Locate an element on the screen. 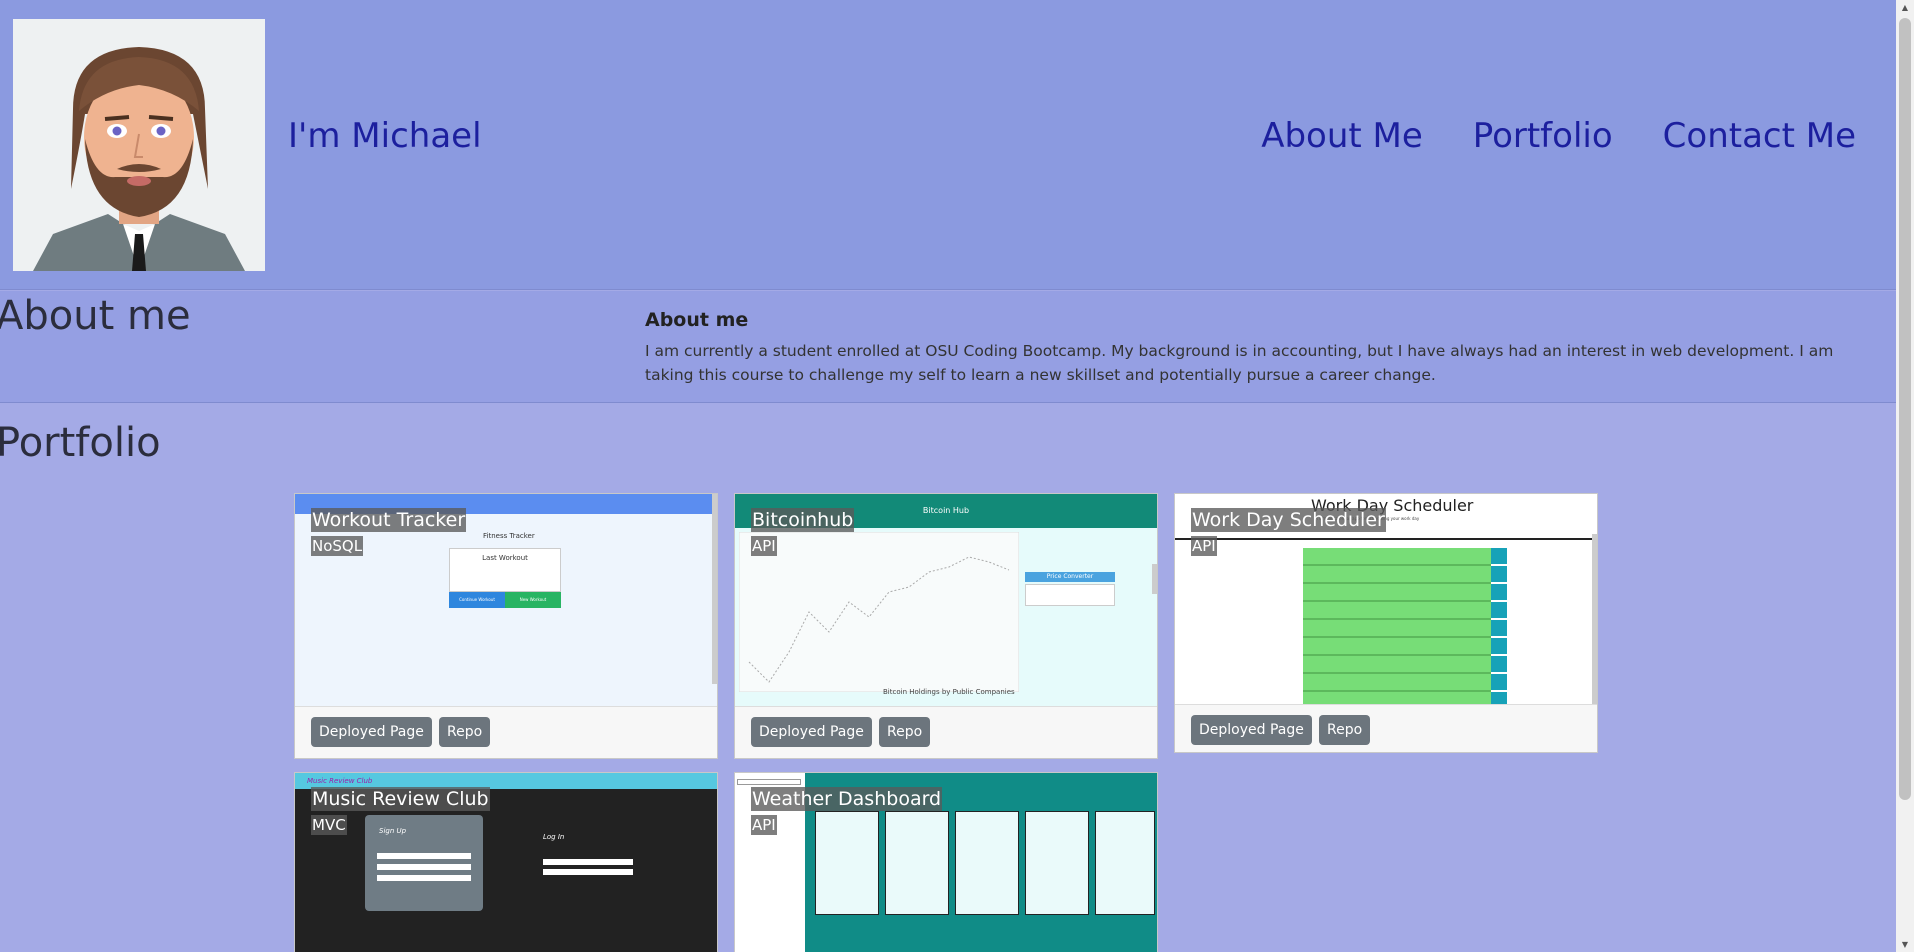 The width and height of the screenshot is (1914, 952). shot-line-chart is located at coordinates (879, 612).